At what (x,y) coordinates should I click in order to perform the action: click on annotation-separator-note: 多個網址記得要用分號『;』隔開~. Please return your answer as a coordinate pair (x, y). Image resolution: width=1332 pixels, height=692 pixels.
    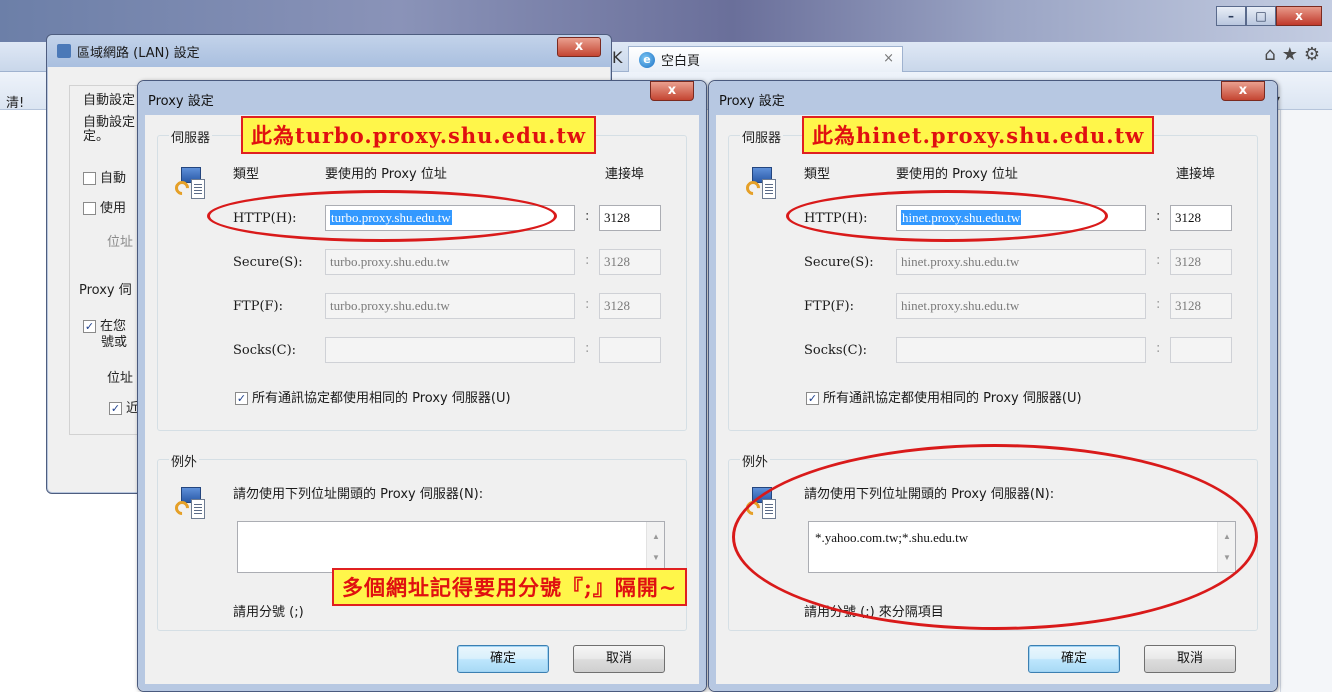
    Looking at the image, I should click on (510, 587).